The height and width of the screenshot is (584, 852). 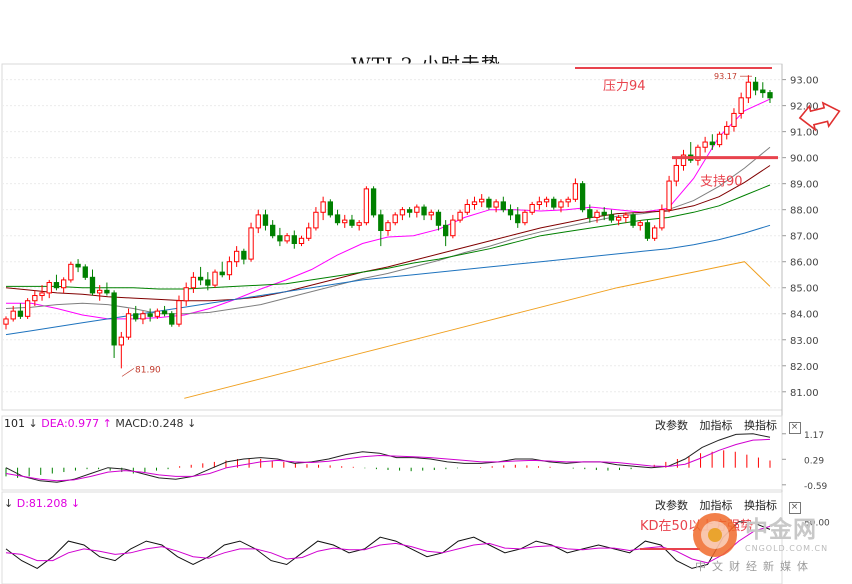 I want to click on y-tick-label: 88.00, so click(x=804, y=211).